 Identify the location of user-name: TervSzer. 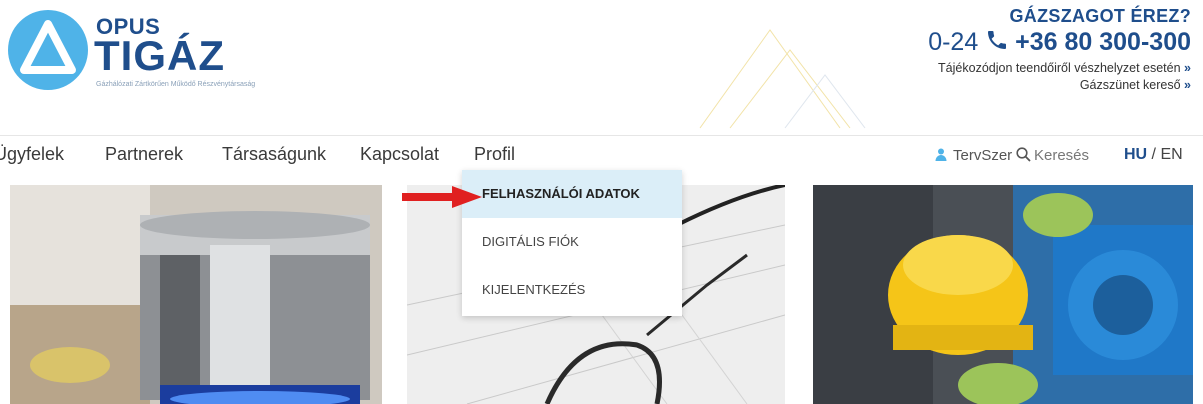
(983, 155).